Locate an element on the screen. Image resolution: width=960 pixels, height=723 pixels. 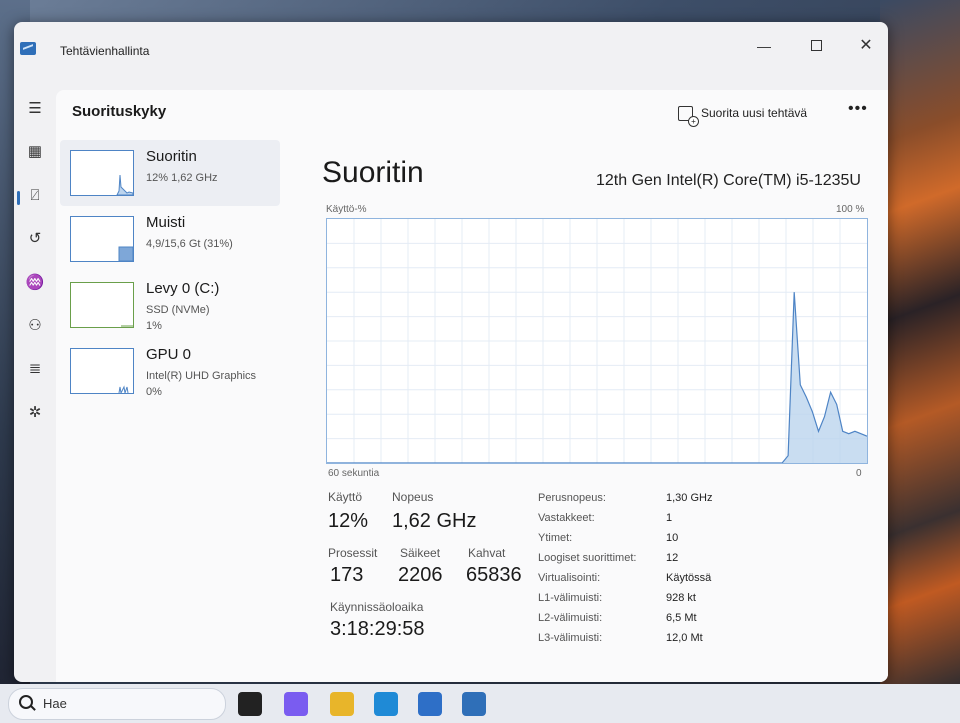
handles-value: 65836 is located at coordinates (494, 575).